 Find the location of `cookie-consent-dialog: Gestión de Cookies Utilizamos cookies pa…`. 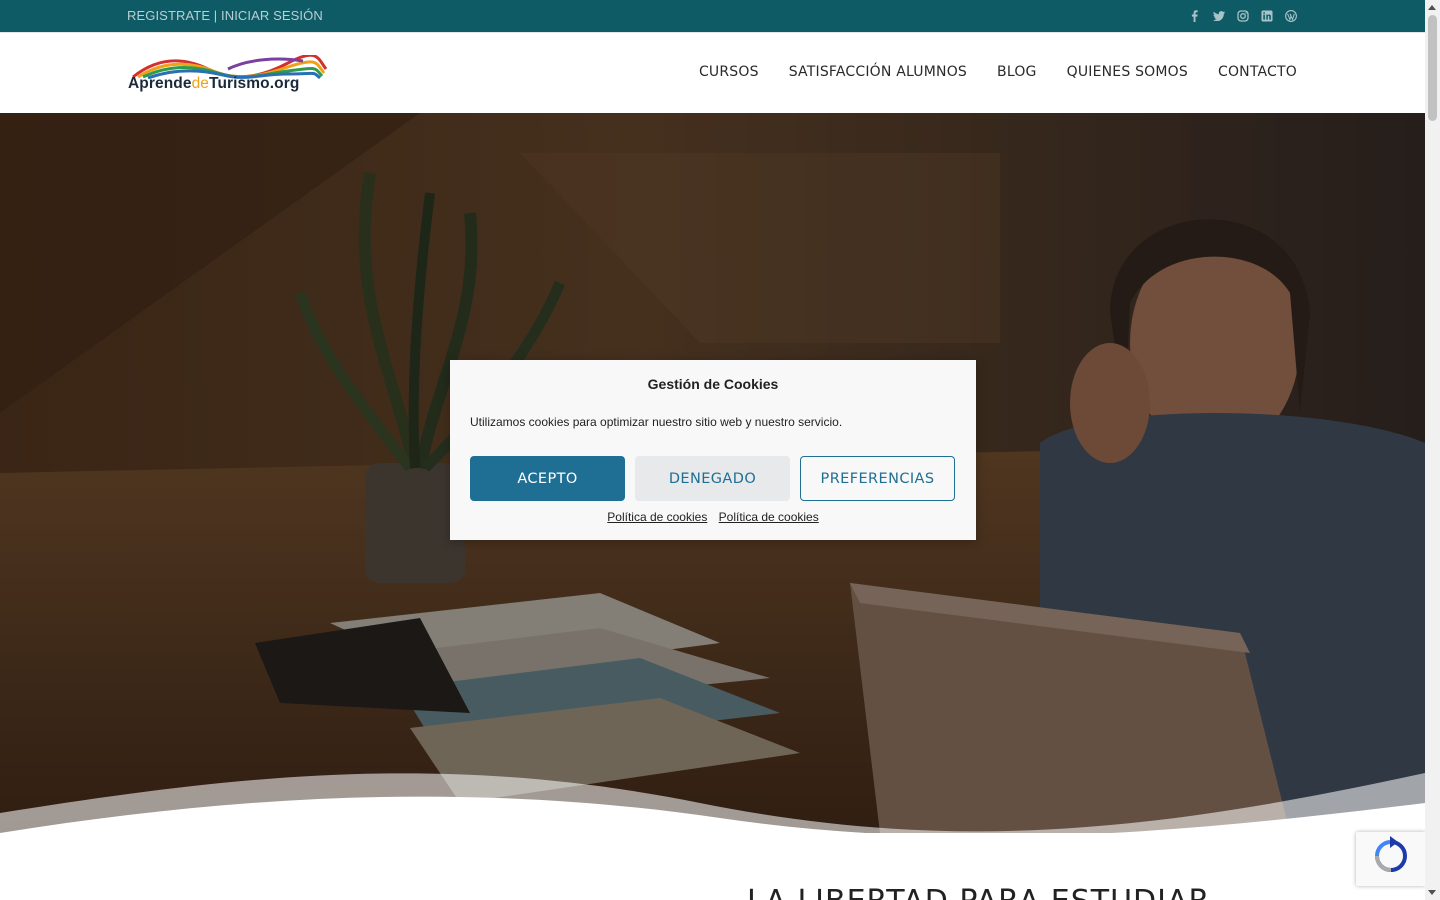

cookie-consent-dialog: Gestión de Cookies Utilizamos cookies pa… is located at coordinates (713, 450).